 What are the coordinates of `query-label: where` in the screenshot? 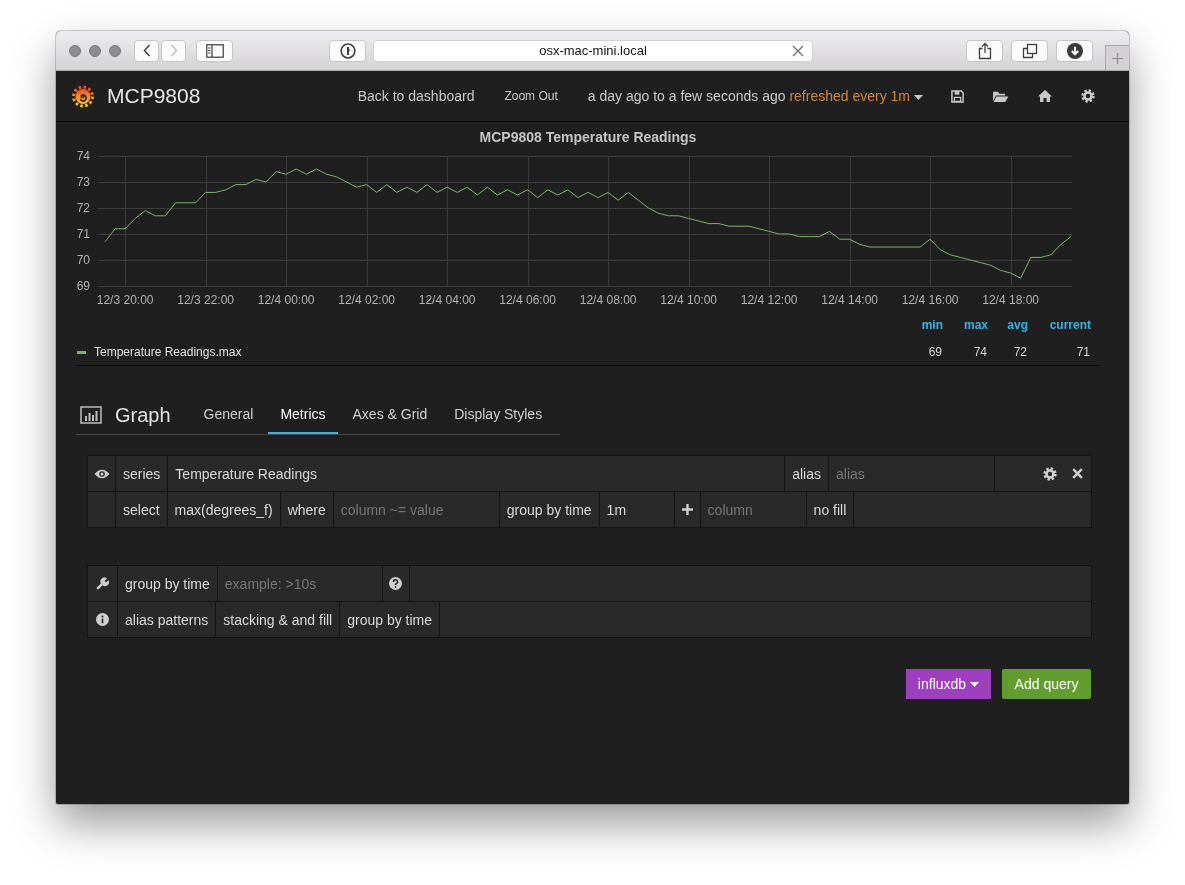 It's located at (307, 509).